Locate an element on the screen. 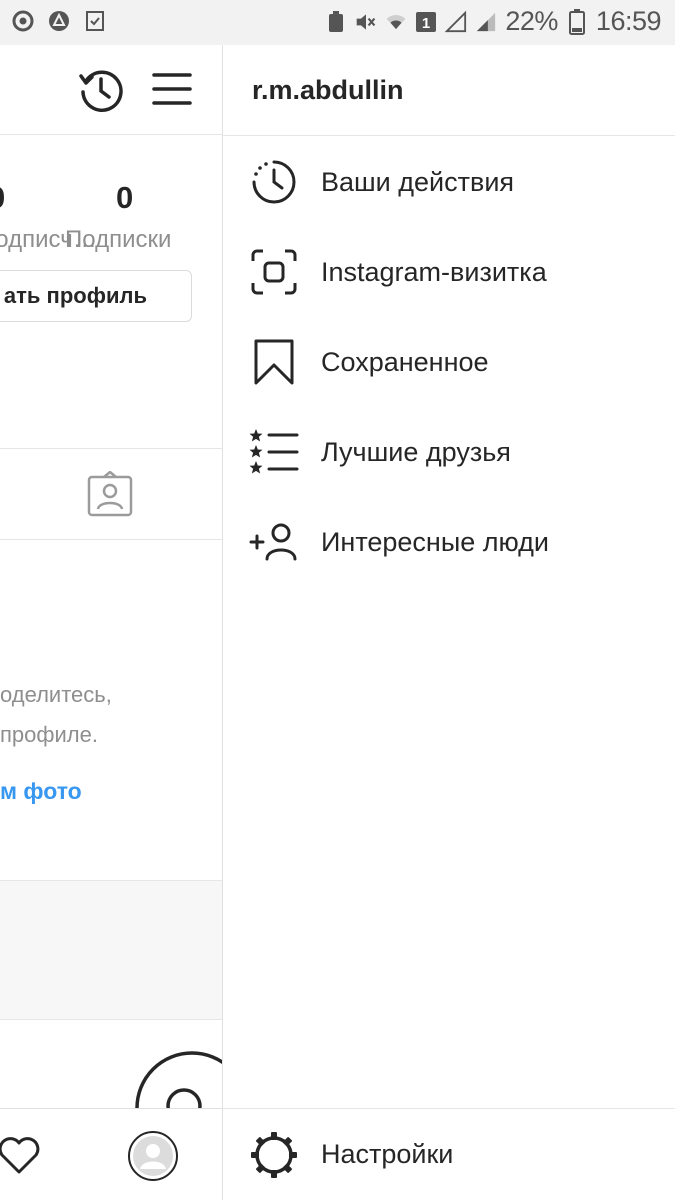 This screenshot has height=1200, width=675. add-person-icon is located at coordinates (274, 542).